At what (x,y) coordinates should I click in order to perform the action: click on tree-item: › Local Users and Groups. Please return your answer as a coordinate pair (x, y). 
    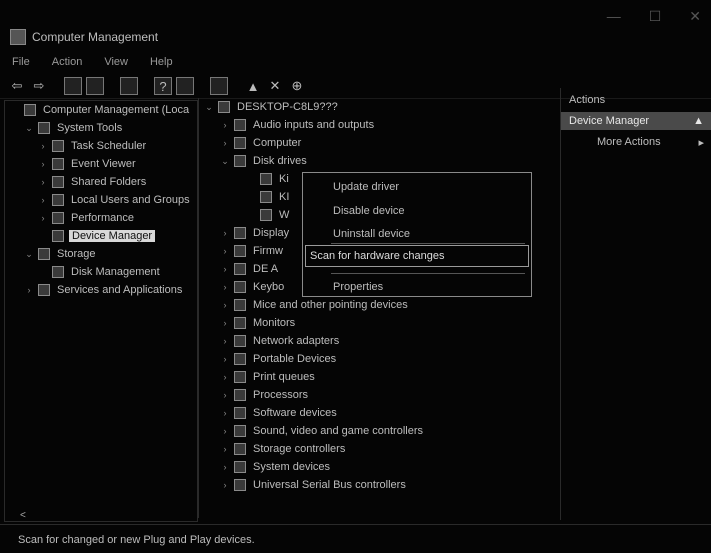
    Looking at the image, I should click on (101, 200).